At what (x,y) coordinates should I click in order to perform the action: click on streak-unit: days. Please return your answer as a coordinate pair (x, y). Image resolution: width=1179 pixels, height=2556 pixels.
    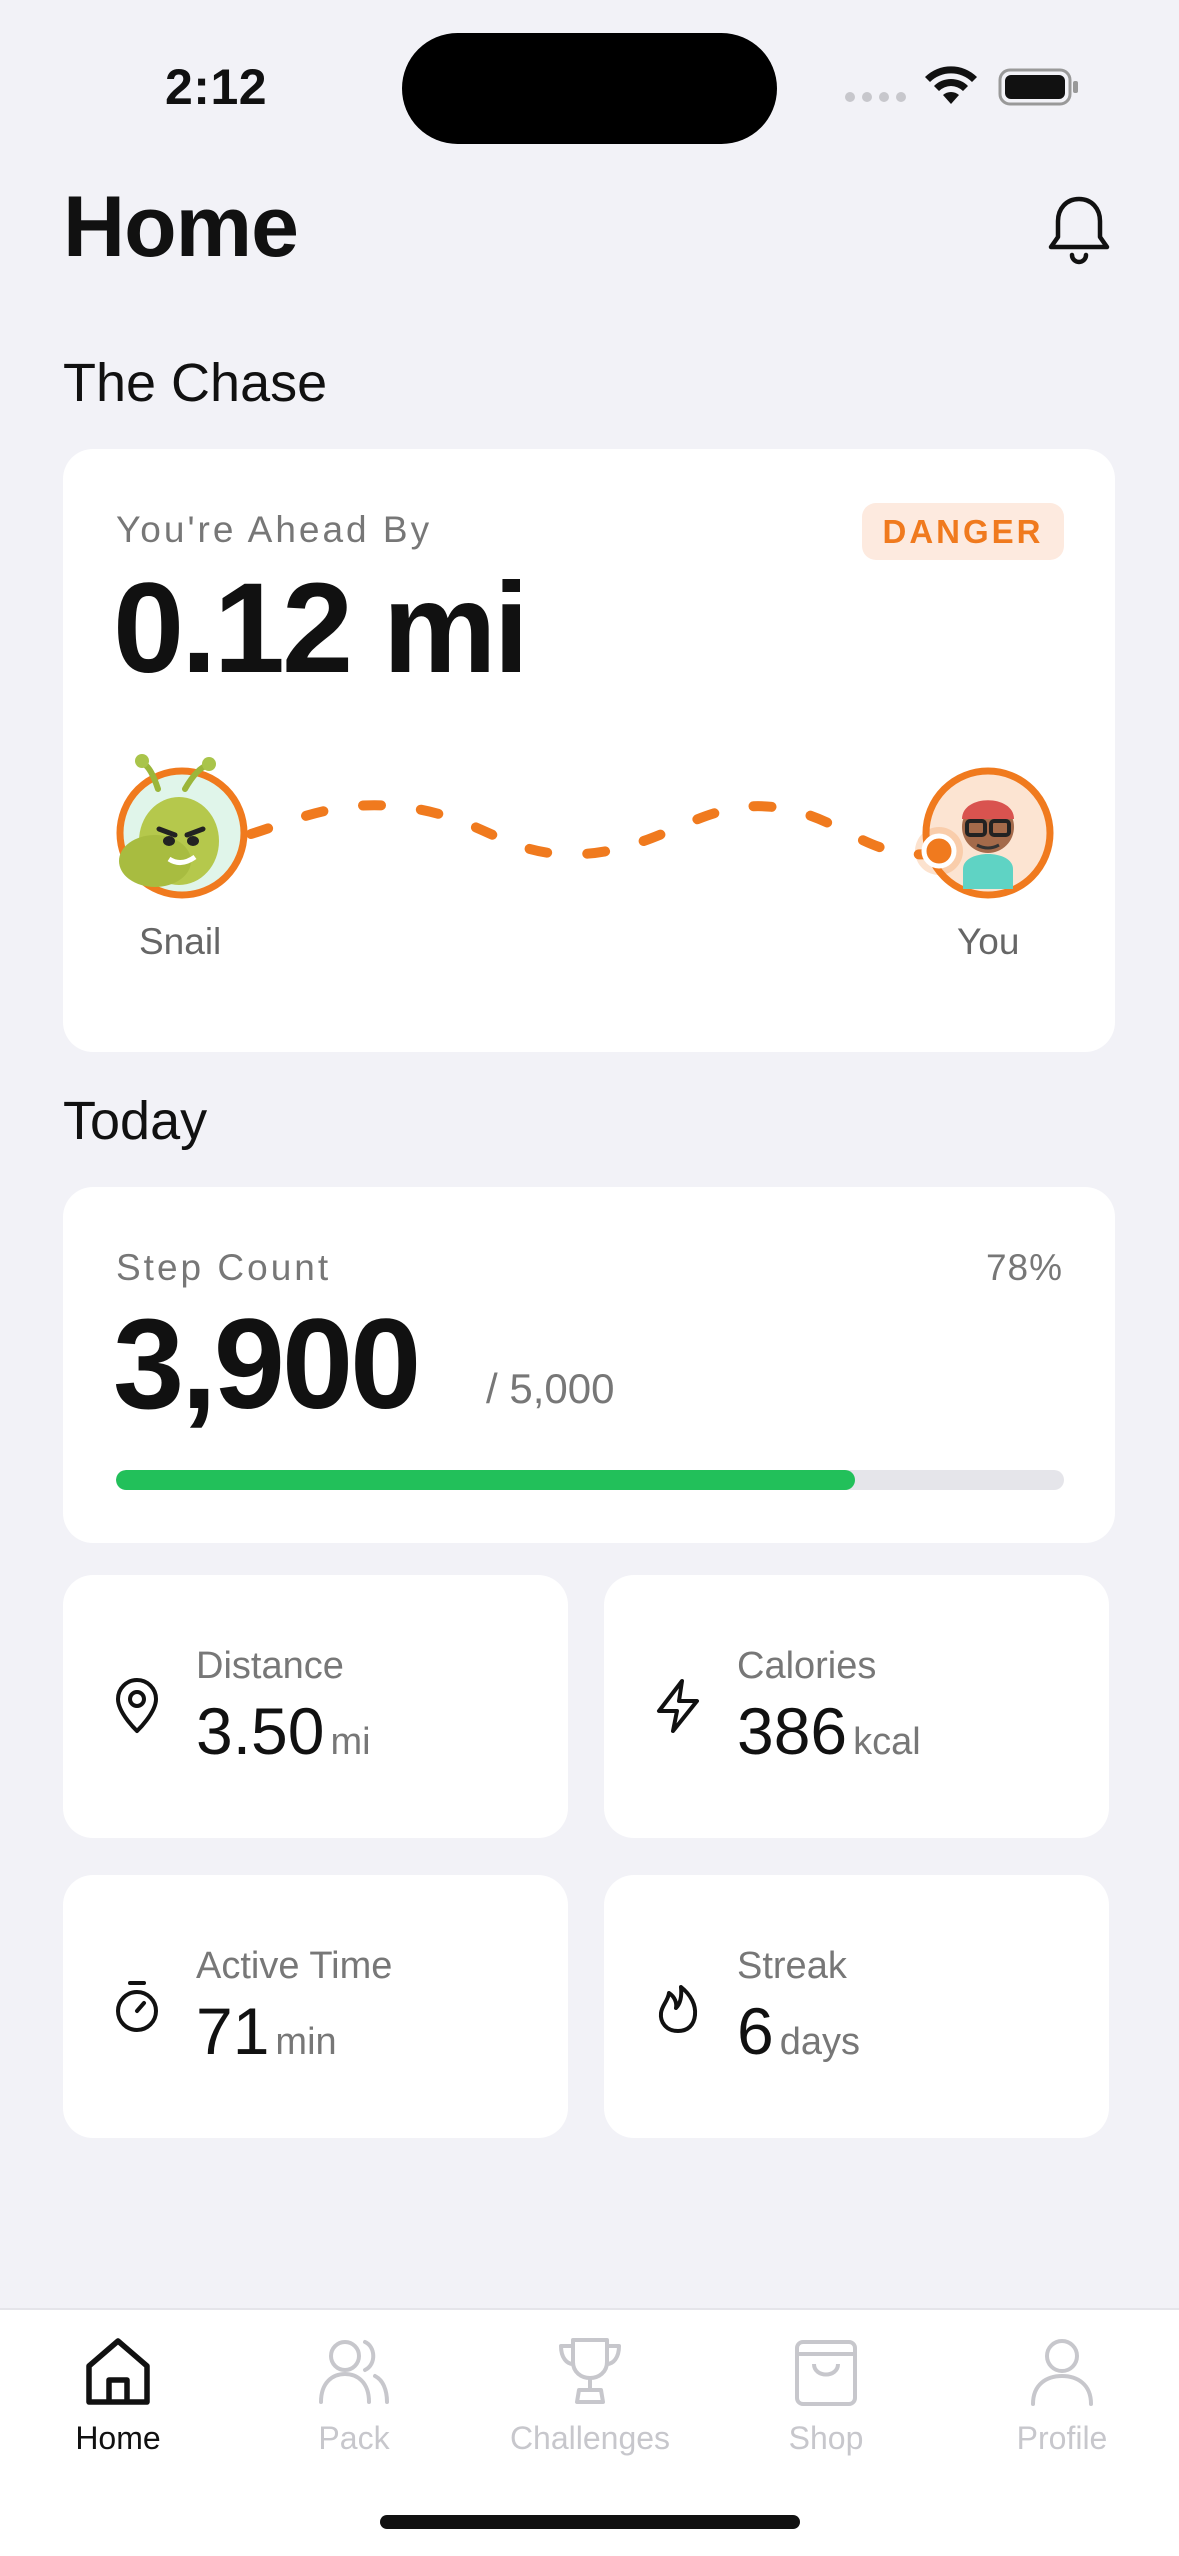
    Looking at the image, I should click on (819, 2042).